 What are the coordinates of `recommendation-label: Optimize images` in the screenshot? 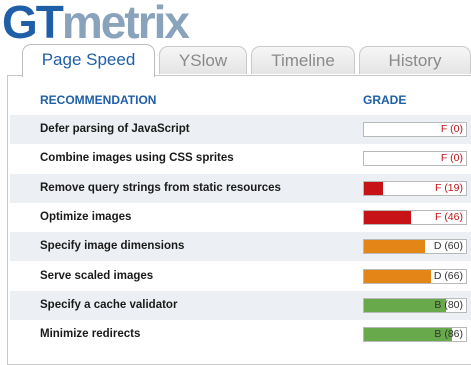 It's located at (85, 217).